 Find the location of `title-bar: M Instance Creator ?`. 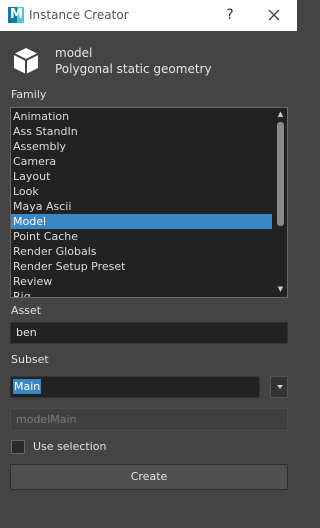

title-bar: M Instance Creator ? is located at coordinates (148, 15).